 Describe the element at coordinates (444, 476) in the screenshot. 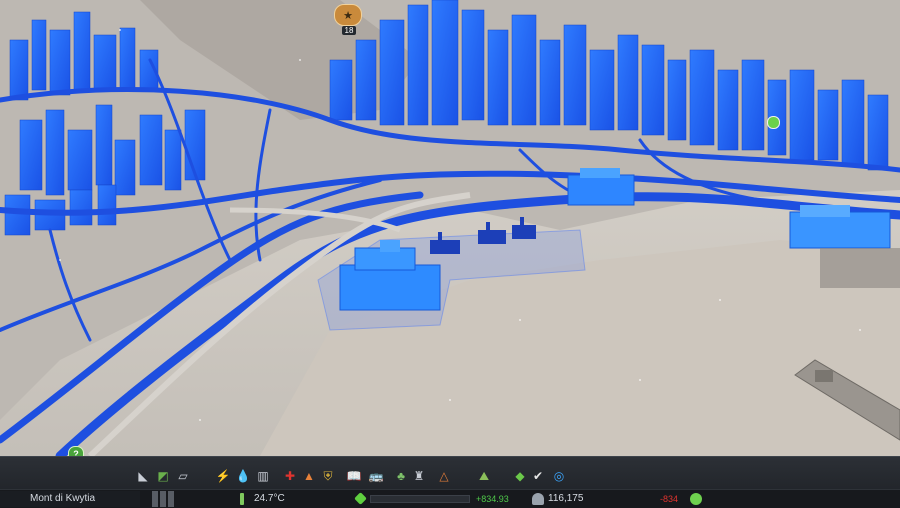

I see `wonders-icon: △` at that location.